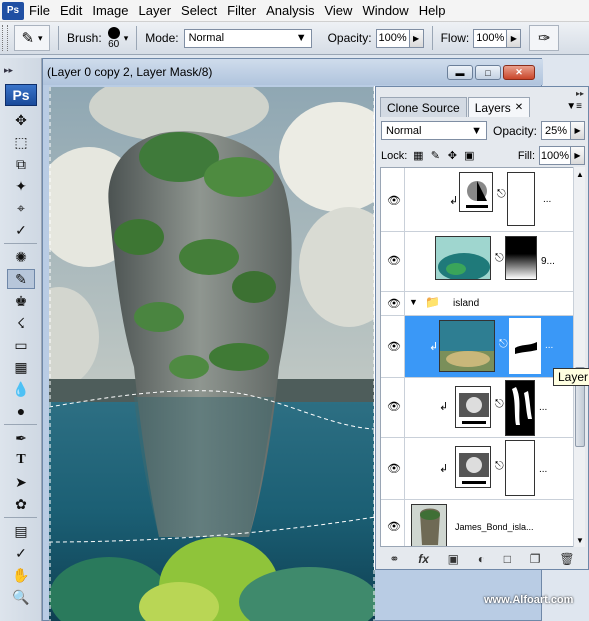 The image size is (589, 621). Describe the element at coordinates (466, 303) in the screenshot. I see `group-name: island` at that location.